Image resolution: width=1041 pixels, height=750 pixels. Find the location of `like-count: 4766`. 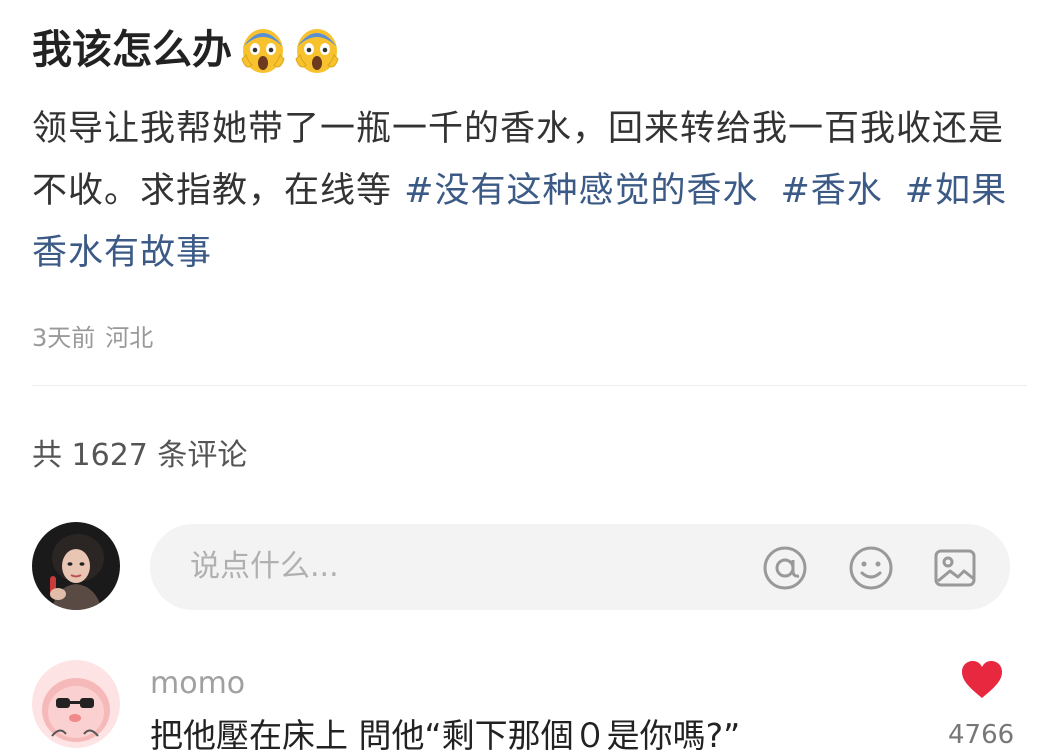

like-count: 4766 is located at coordinates (981, 735).